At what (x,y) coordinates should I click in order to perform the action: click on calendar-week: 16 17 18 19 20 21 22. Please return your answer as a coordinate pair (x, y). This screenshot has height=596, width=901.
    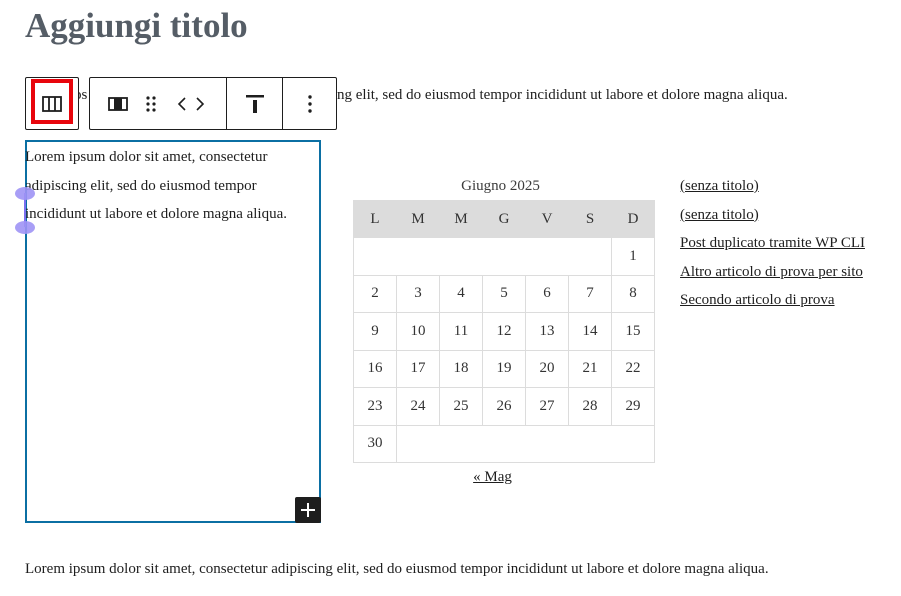
    Looking at the image, I should click on (504, 368).